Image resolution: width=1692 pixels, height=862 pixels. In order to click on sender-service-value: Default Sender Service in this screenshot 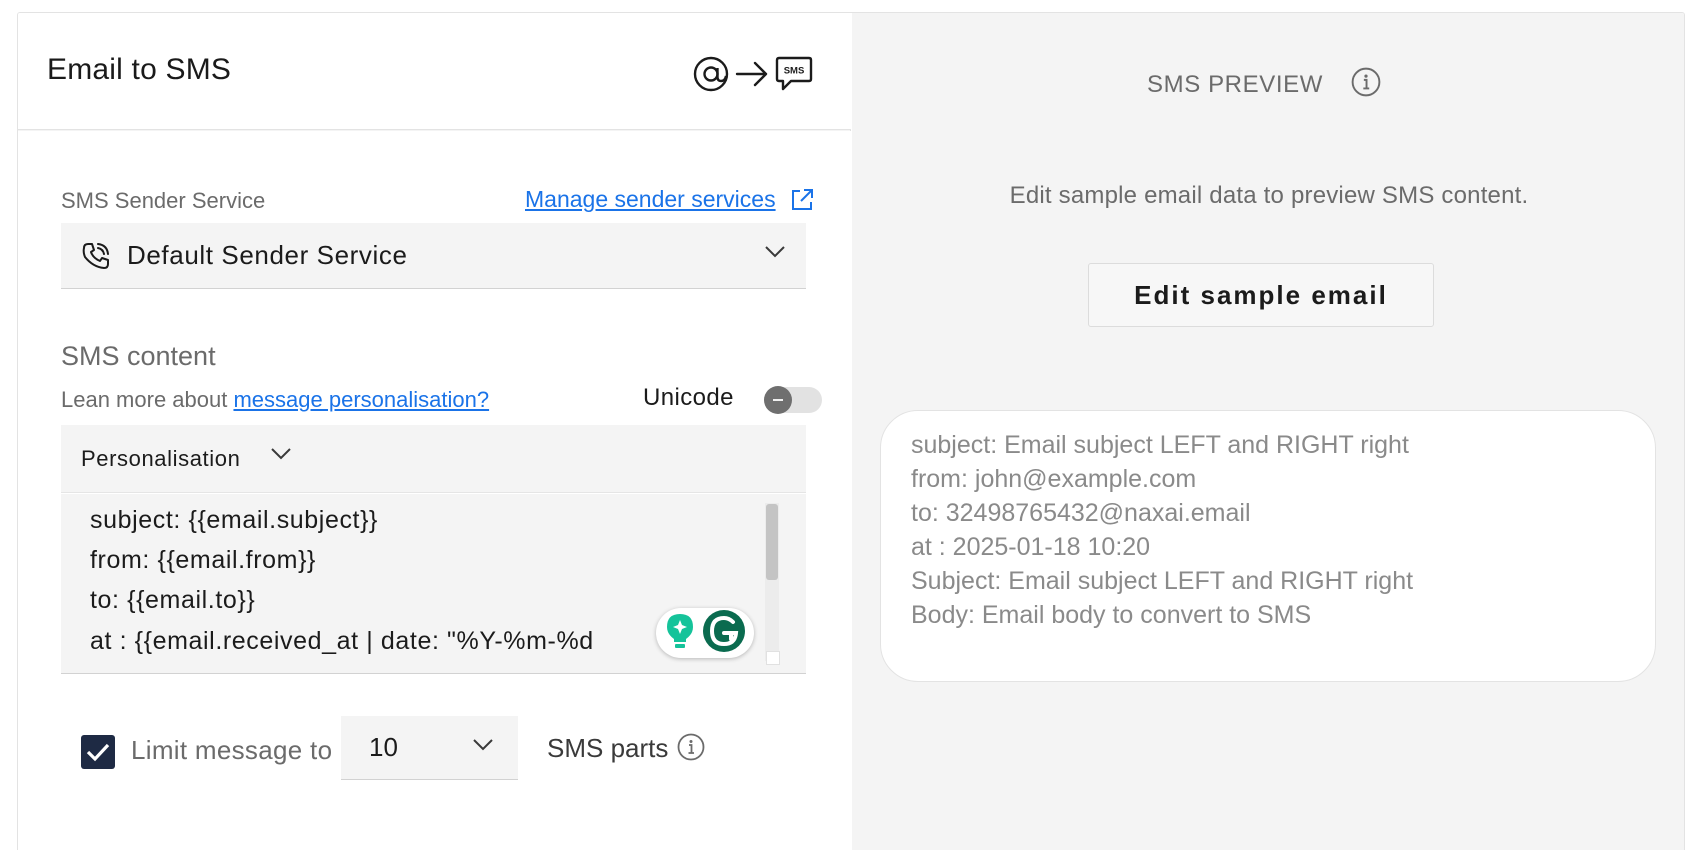, I will do `click(267, 255)`.